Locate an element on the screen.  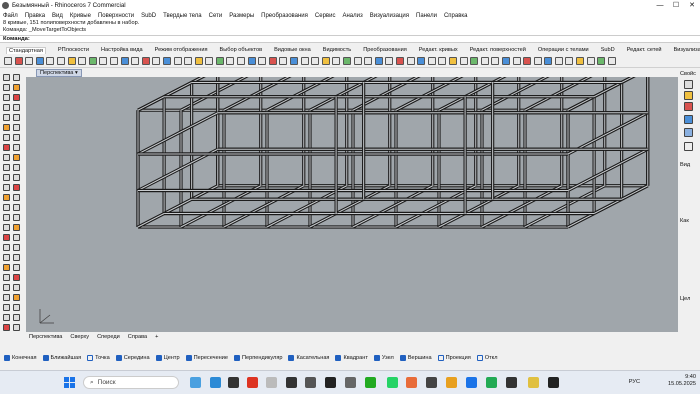
osnap-option: Проекция is located at coordinates (454, 357).